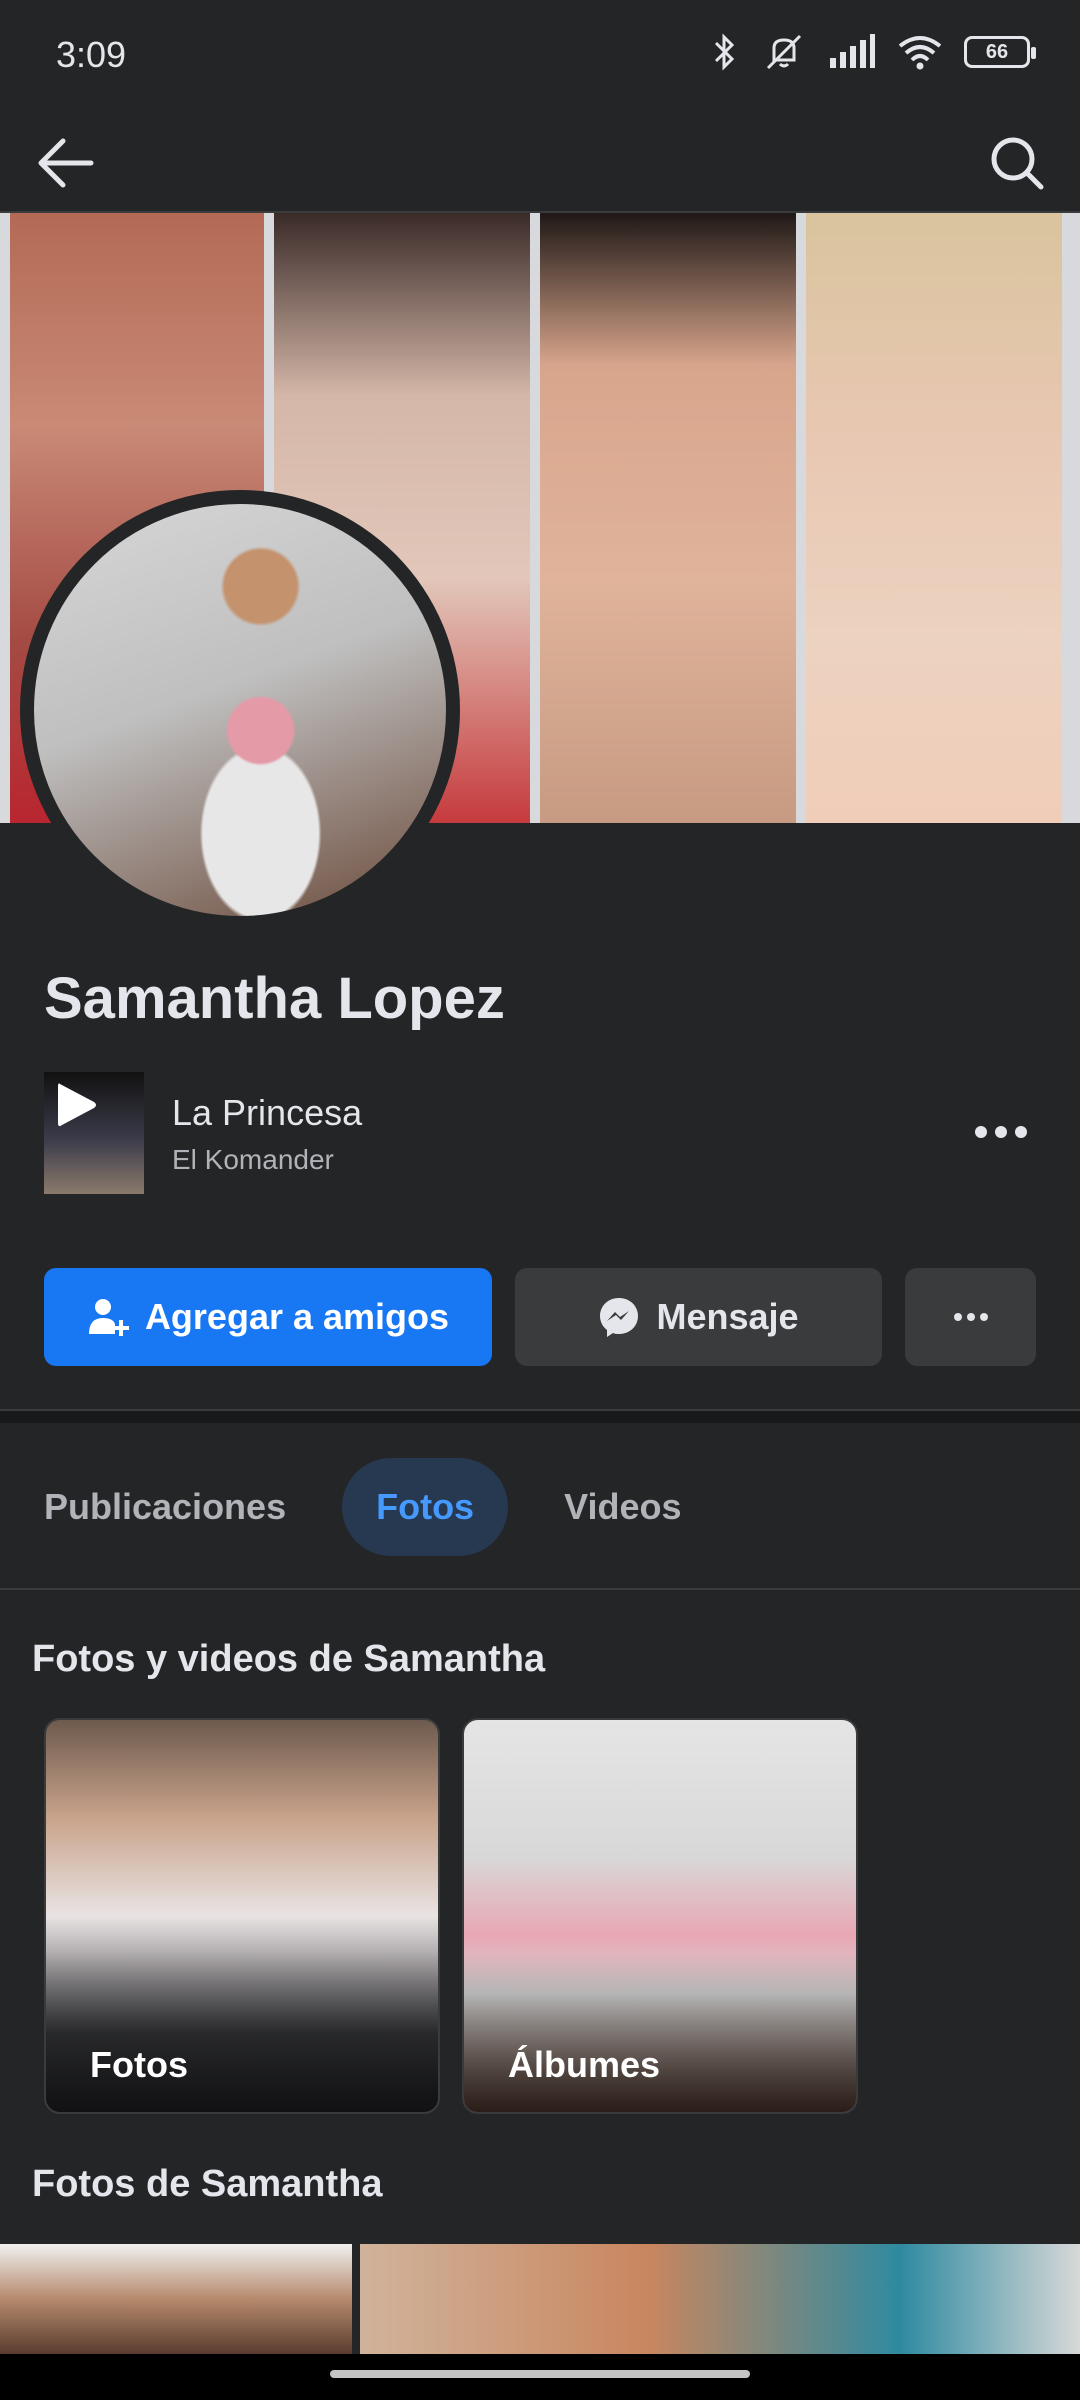 The width and height of the screenshot is (1080, 2400). I want to click on divider, so click(540, 1589).